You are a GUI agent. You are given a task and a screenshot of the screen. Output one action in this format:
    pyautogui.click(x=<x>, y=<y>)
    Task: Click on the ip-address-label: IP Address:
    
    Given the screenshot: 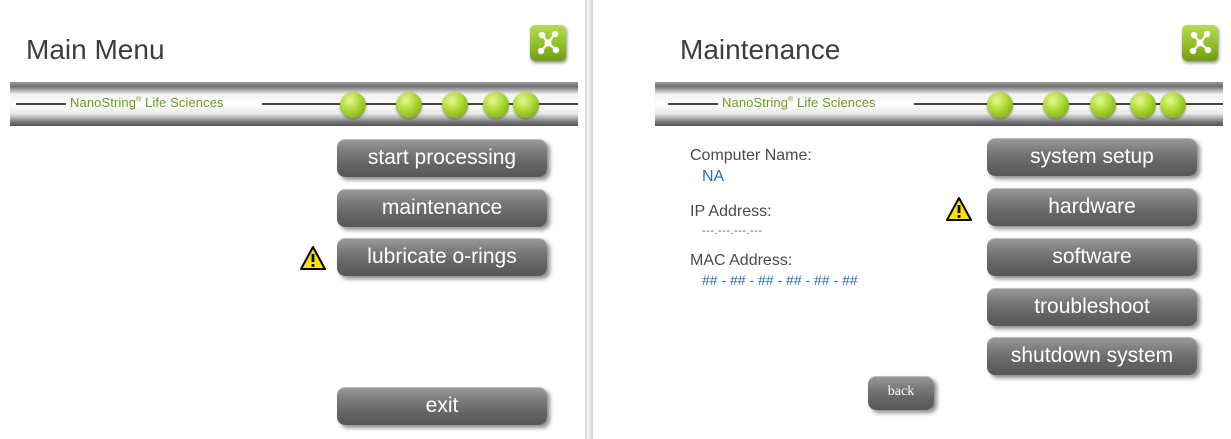 What is the action you would take?
    pyautogui.click(x=731, y=211)
    